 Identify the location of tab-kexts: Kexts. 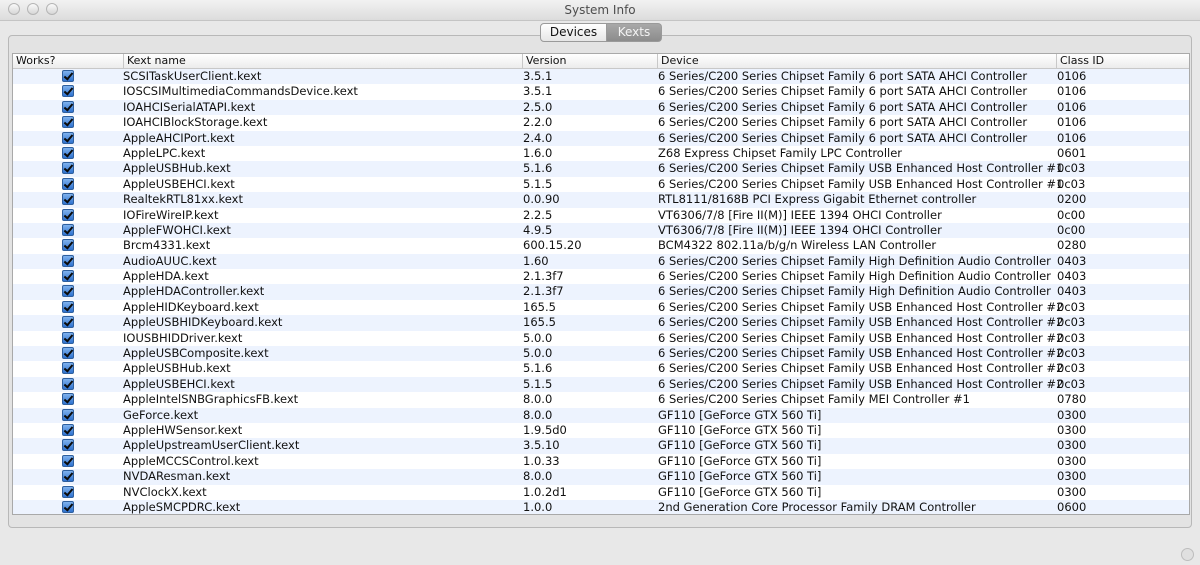
(634, 32).